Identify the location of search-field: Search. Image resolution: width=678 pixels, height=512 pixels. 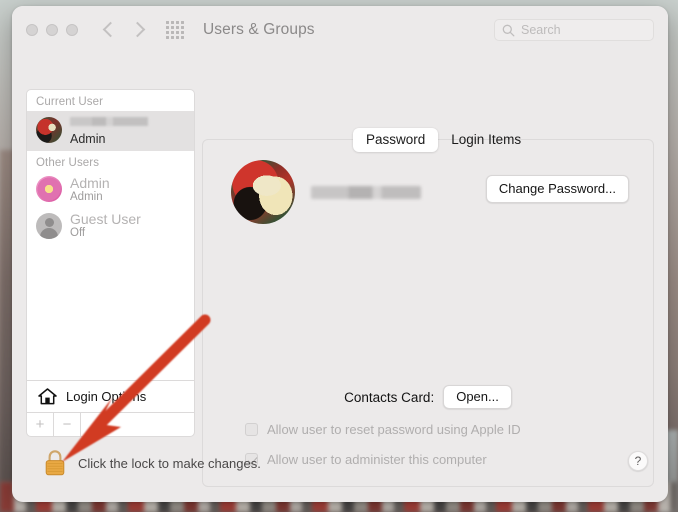
(574, 30).